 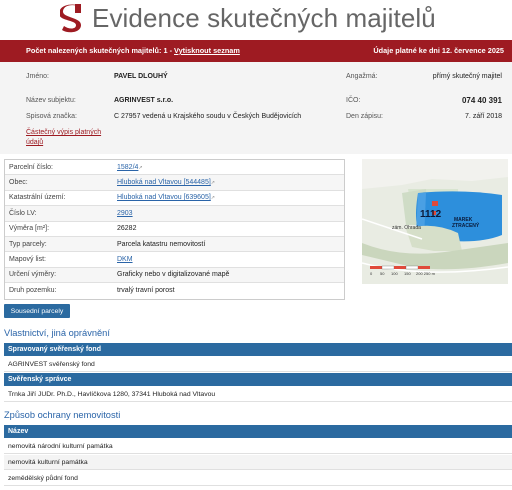 What do you see at coordinates (141, 76) in the screenshot?
I see `name-value: PAVEL DLOUHÝ` at bounding box center [141, 76].